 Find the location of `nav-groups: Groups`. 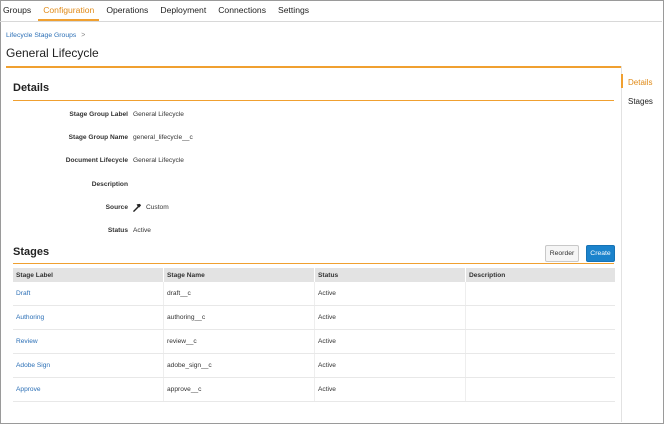

nav-groups: Groups is located at coordinates (18, 10).